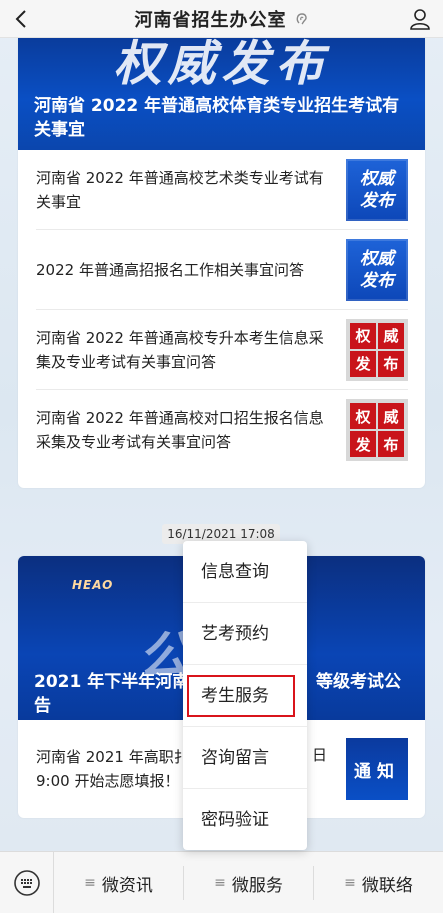 Image resolution: width=443 pixels, height=913 pixels. I want to click on service-popup-menu: 信息查询 艺考预约 考生服务 咨询留言 密码验证, so click(245, 695).